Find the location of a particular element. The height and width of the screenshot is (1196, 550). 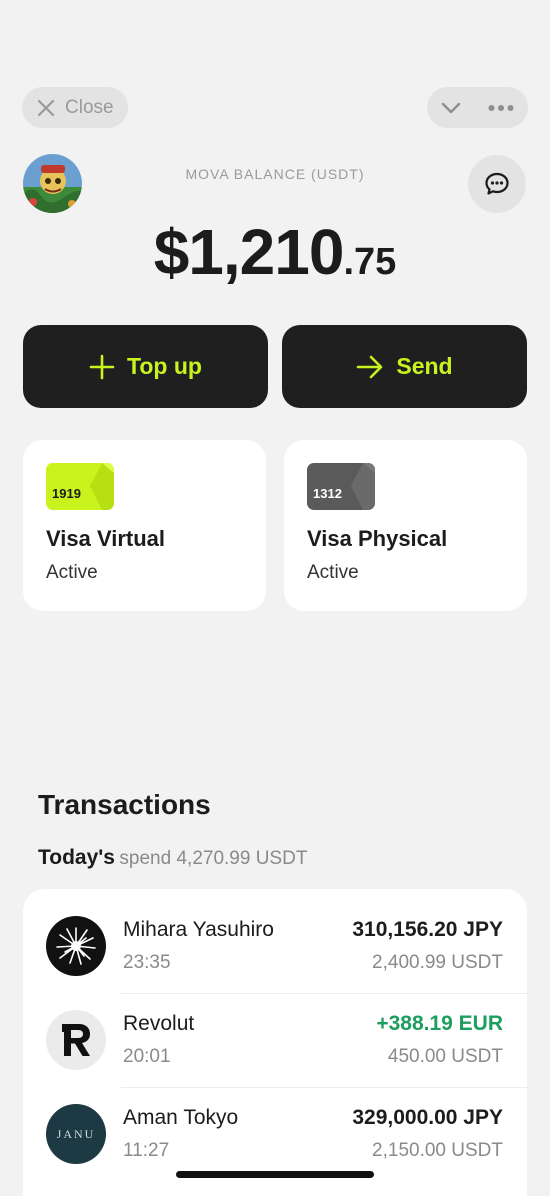

transaction-time: 20:01 is located at coordinates (147, 1056).